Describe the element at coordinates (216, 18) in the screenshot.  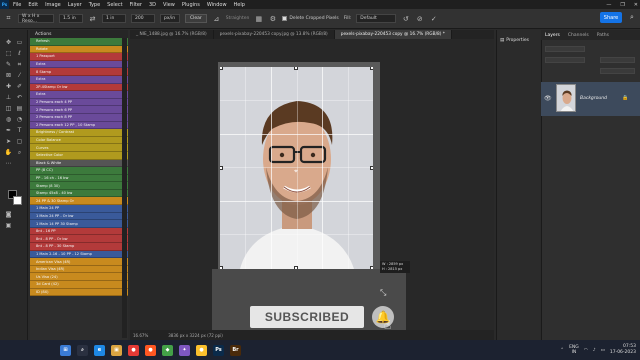
I see `straighten-icon: ⊿` at that location.